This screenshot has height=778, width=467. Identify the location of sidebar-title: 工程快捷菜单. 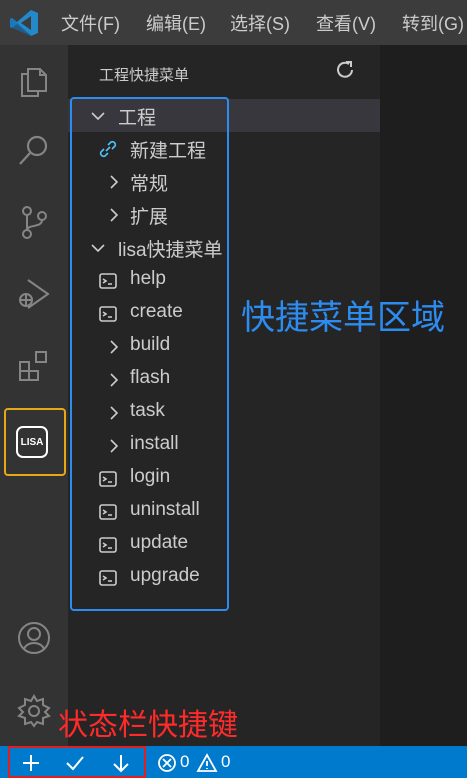
(144, 75).